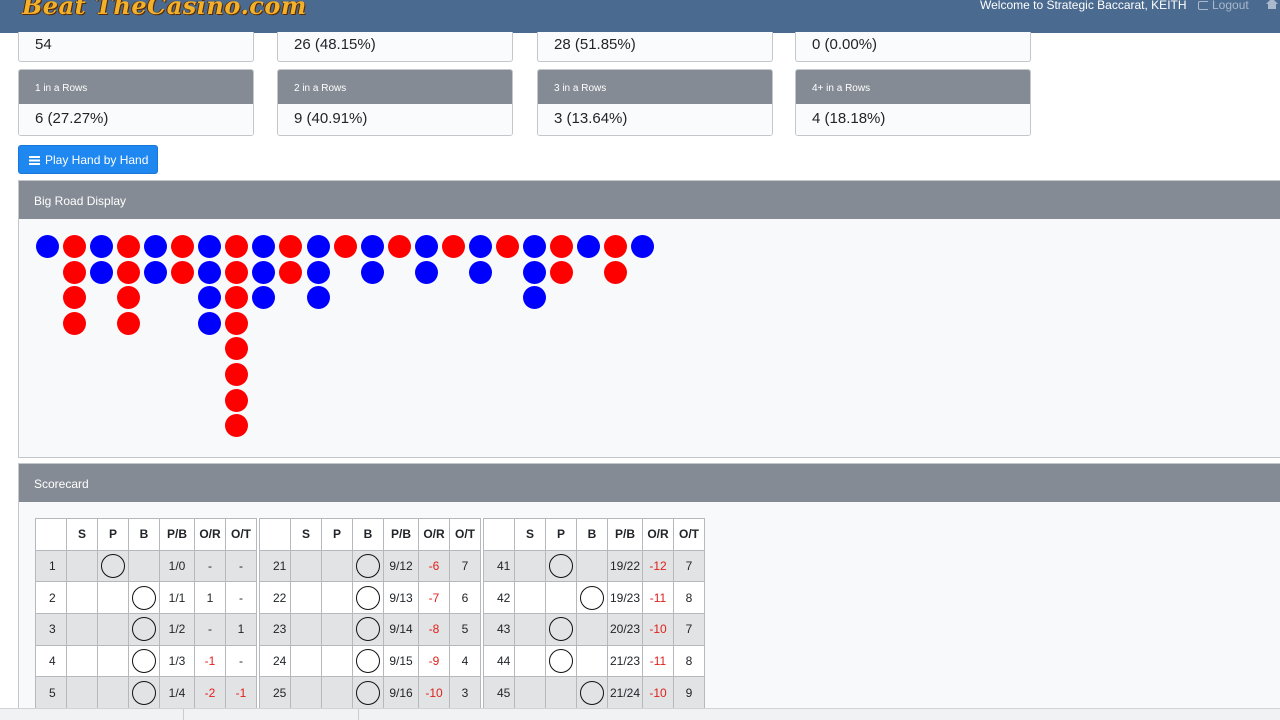 The width and height of the screenshot is (1280, 720). What do you see at coordinates (845, 44) in the screenshot?
I see `stat-value: 0 (0.00%)` at bounding box center [845, 44].